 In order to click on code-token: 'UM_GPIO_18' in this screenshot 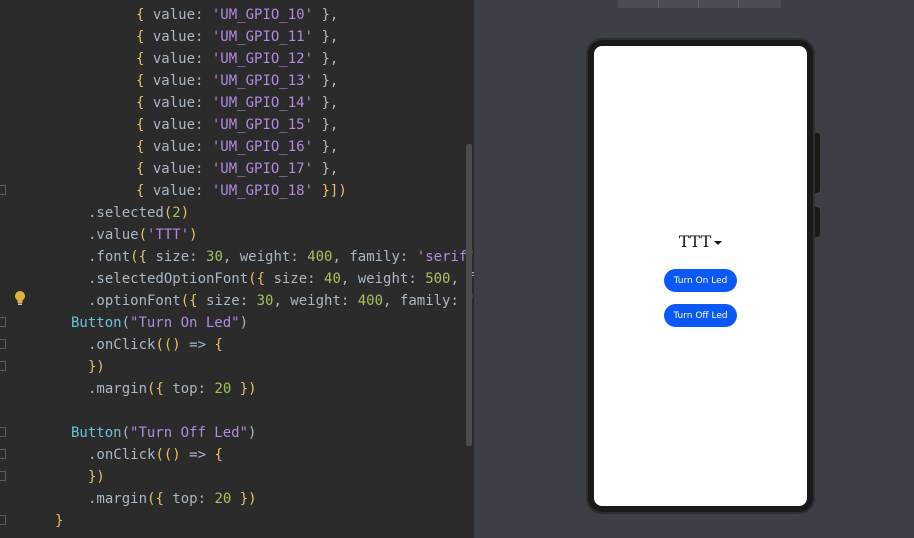, I will do `click(262, 191)`.